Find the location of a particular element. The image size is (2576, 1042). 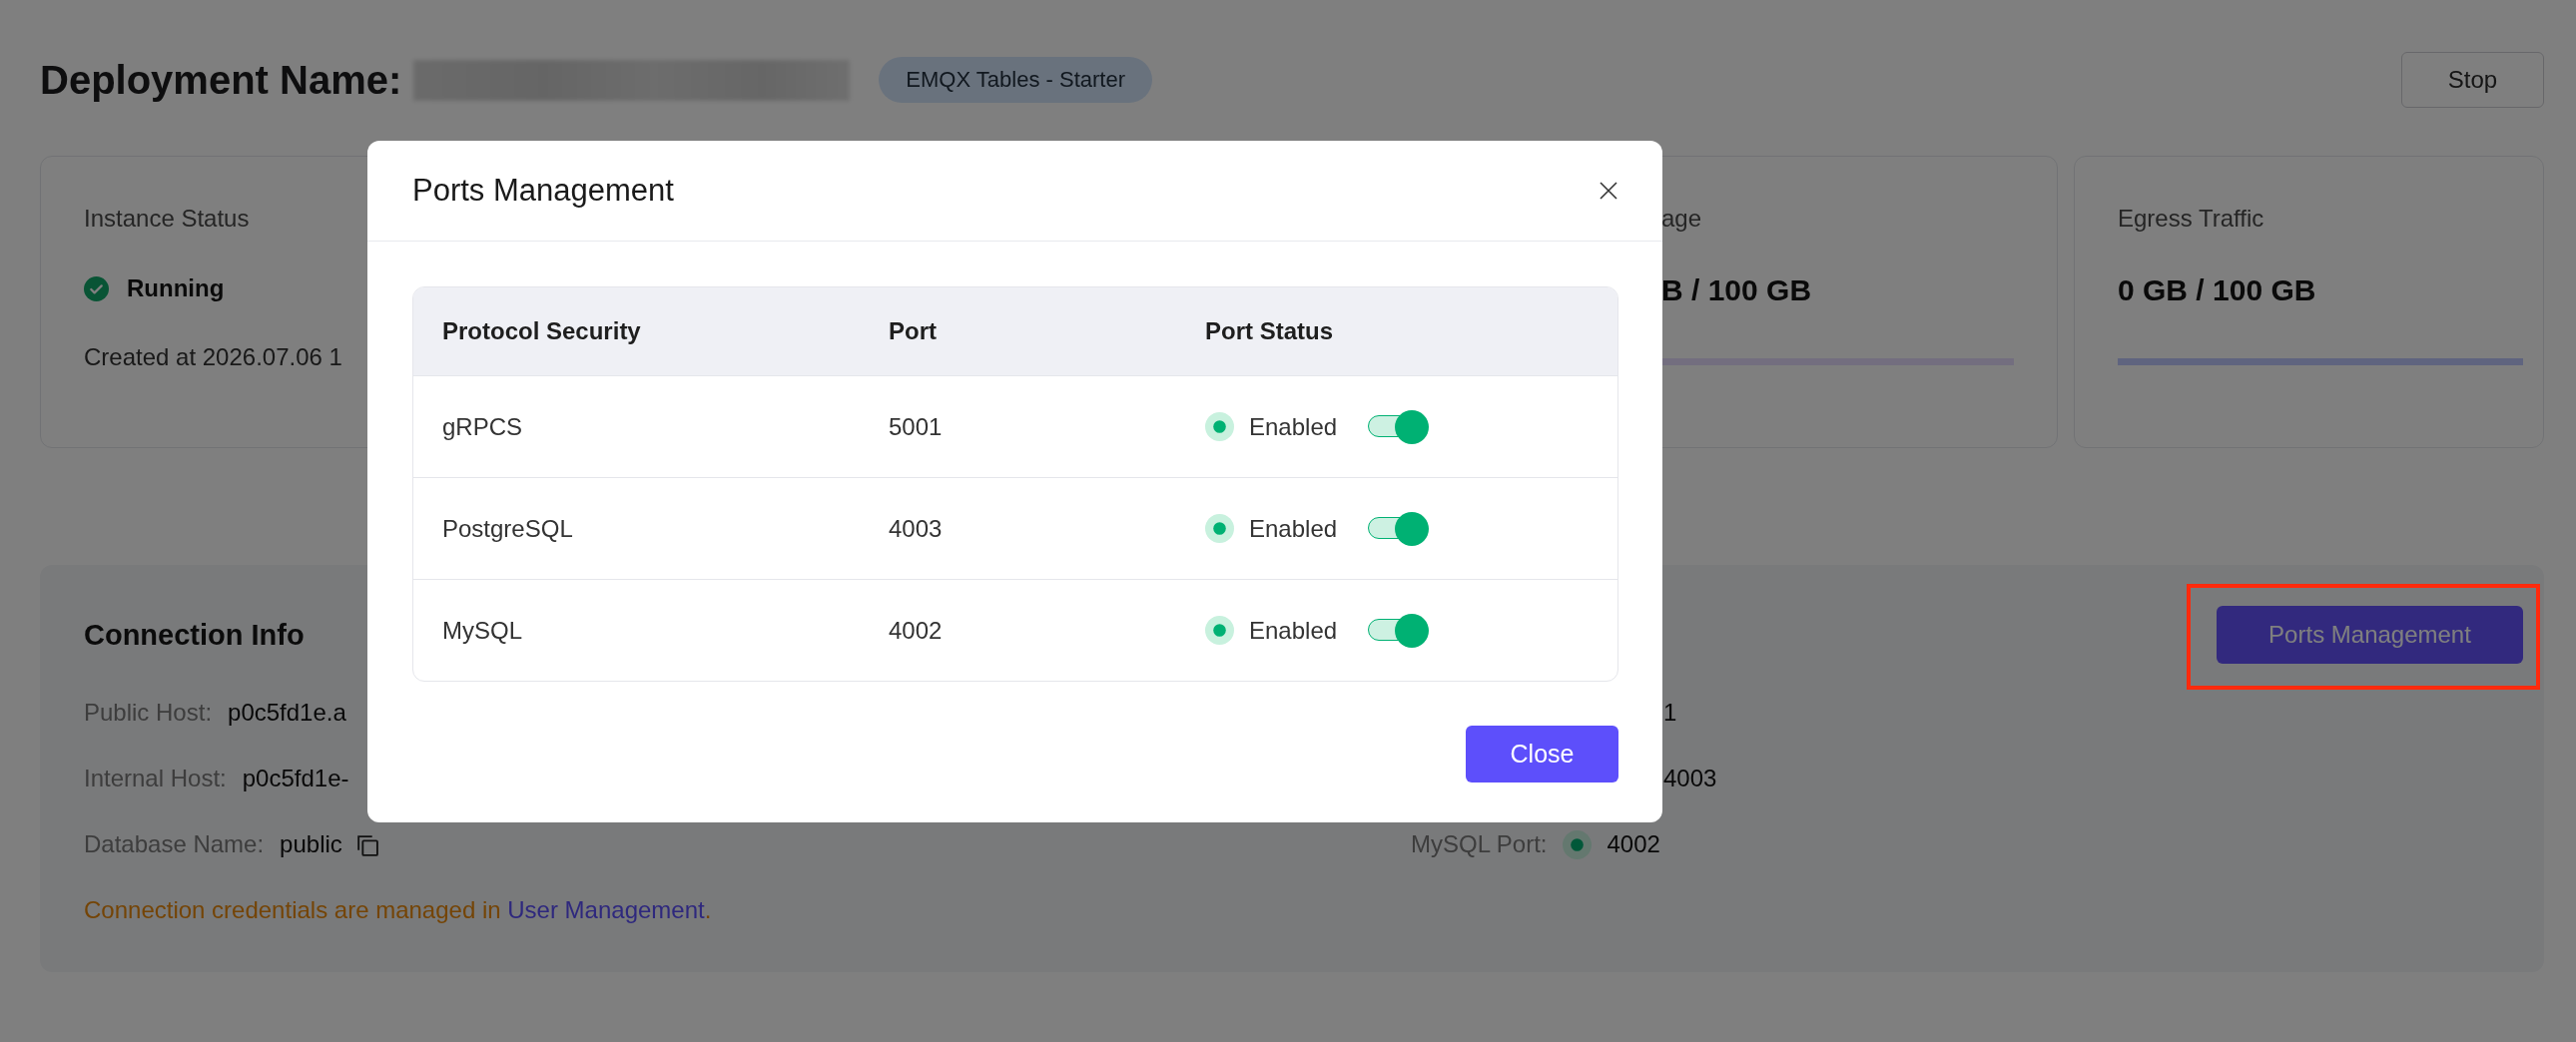

field-label: Public Host: is located at coordinates (148, 713).